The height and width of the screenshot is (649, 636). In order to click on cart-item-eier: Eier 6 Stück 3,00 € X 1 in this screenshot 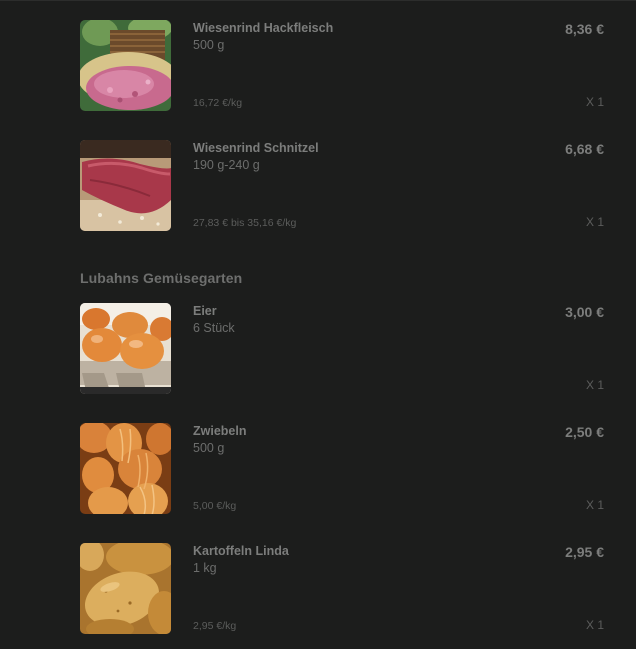, I will do `click(318, 349)`.